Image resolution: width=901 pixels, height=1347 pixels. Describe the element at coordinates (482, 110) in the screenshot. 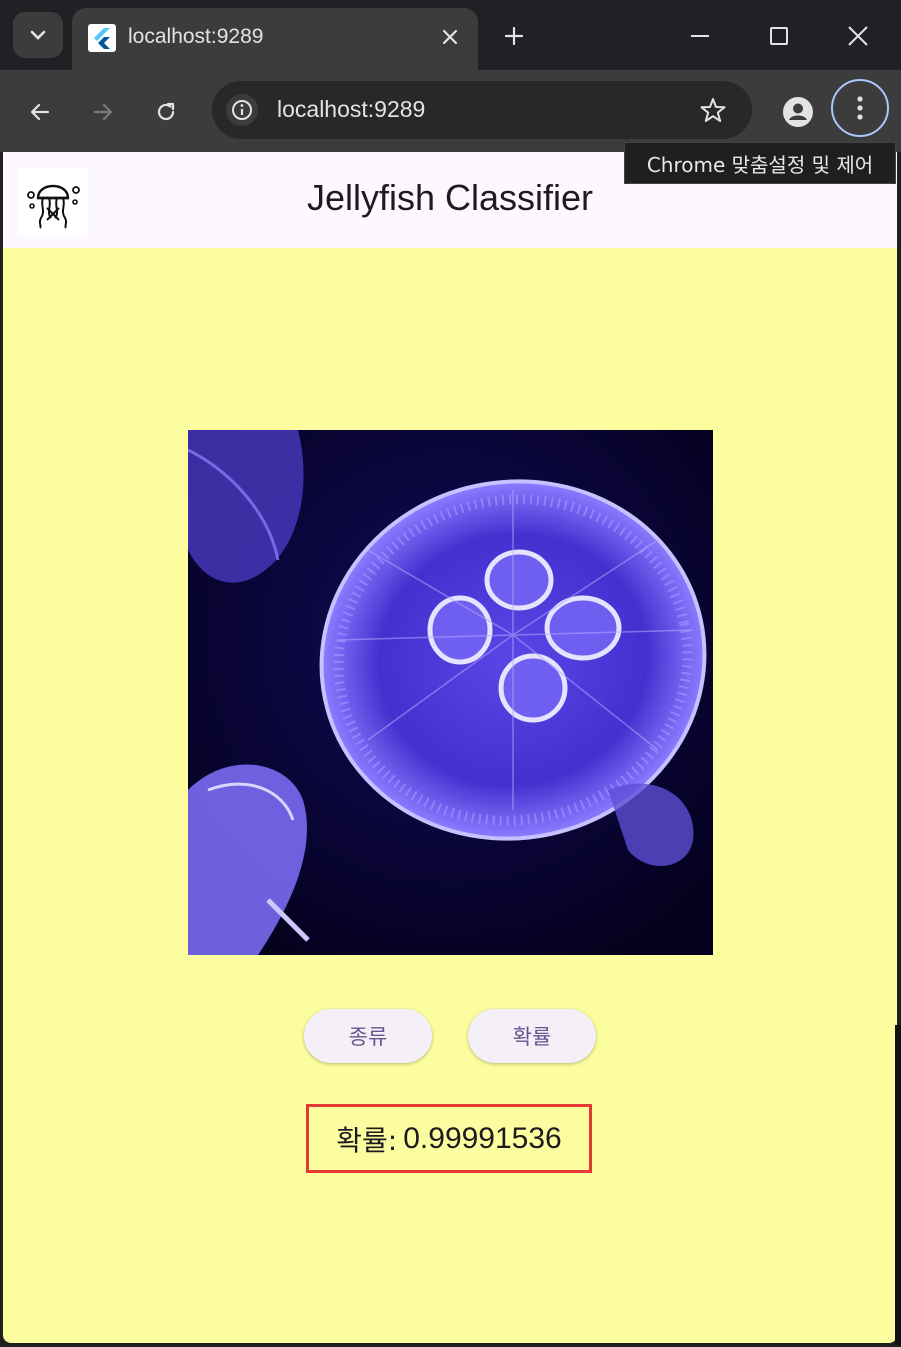

I see `address-bar: localhost:9289` at that location.